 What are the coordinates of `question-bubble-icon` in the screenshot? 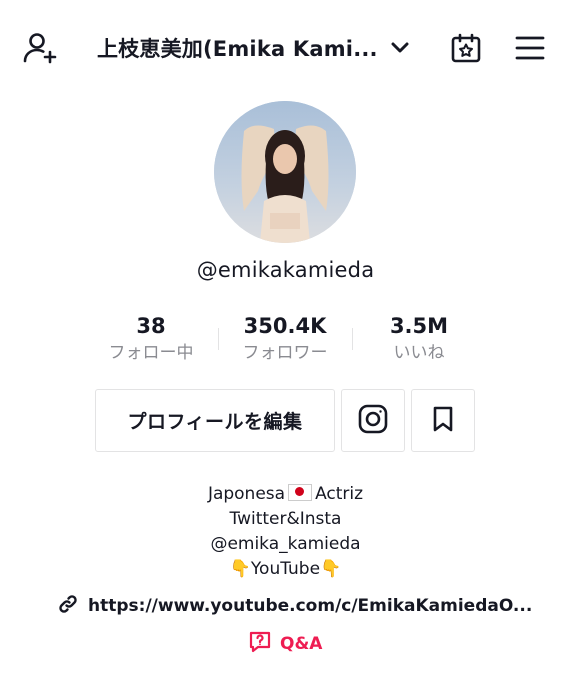 It's located at (260, 644).